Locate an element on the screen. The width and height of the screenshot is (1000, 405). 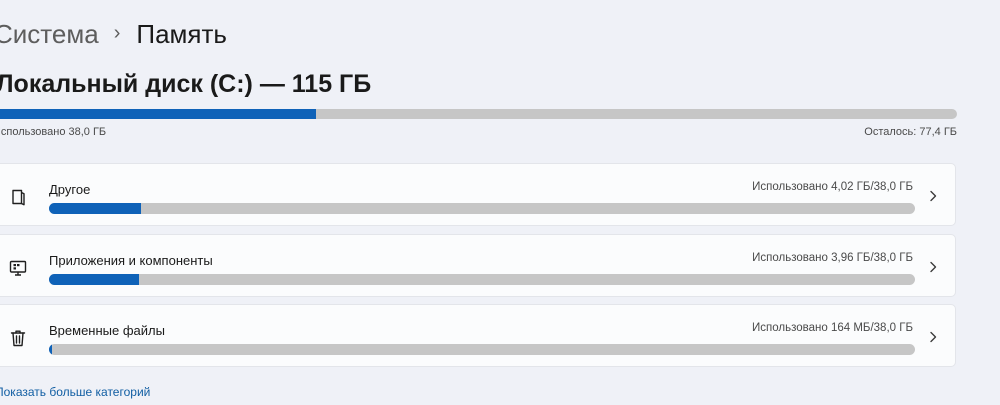
category-name: Приложения и компоненты is located at coordinates (131, 260).